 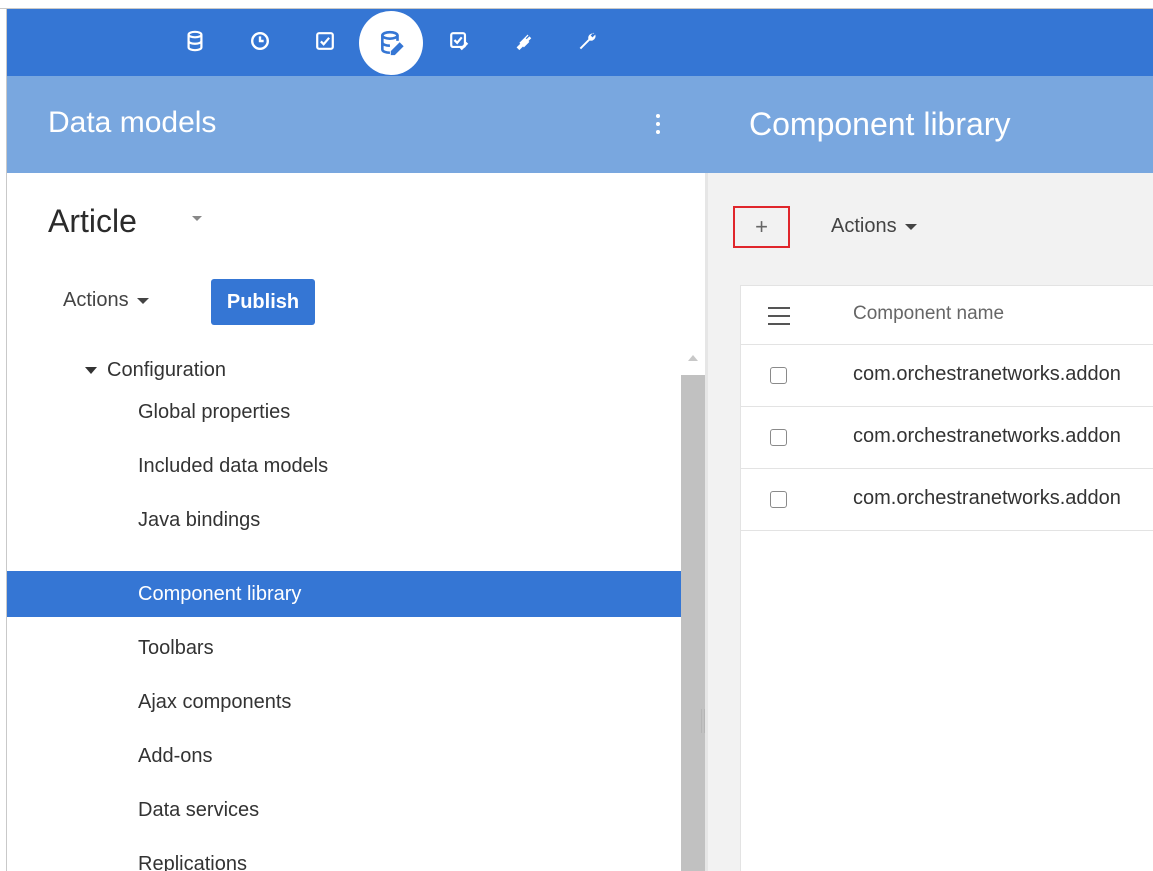 What do you see at coordinates (132, 122) in the screenshot?
I see `data-models-title: Data models` at bounding box center [132, 122].